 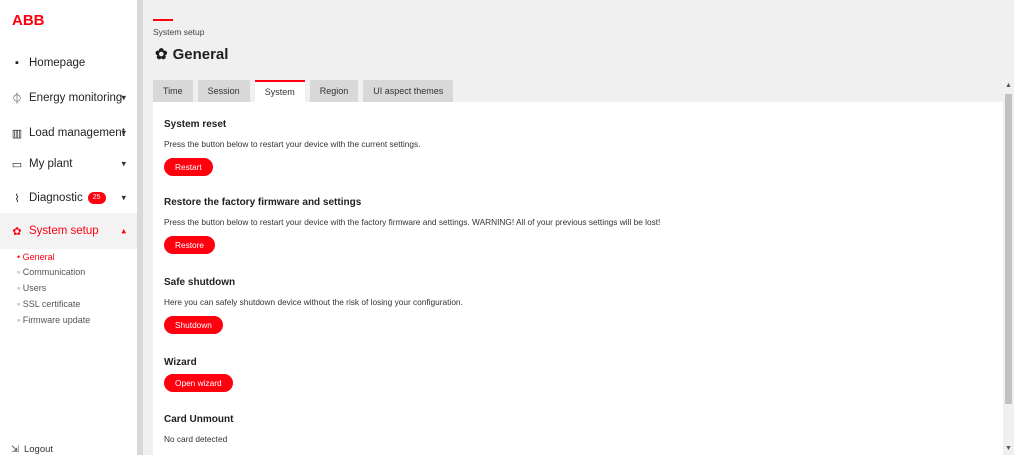 I want to click on chevron-up-icon: ▴, so click(x=123, y=230).